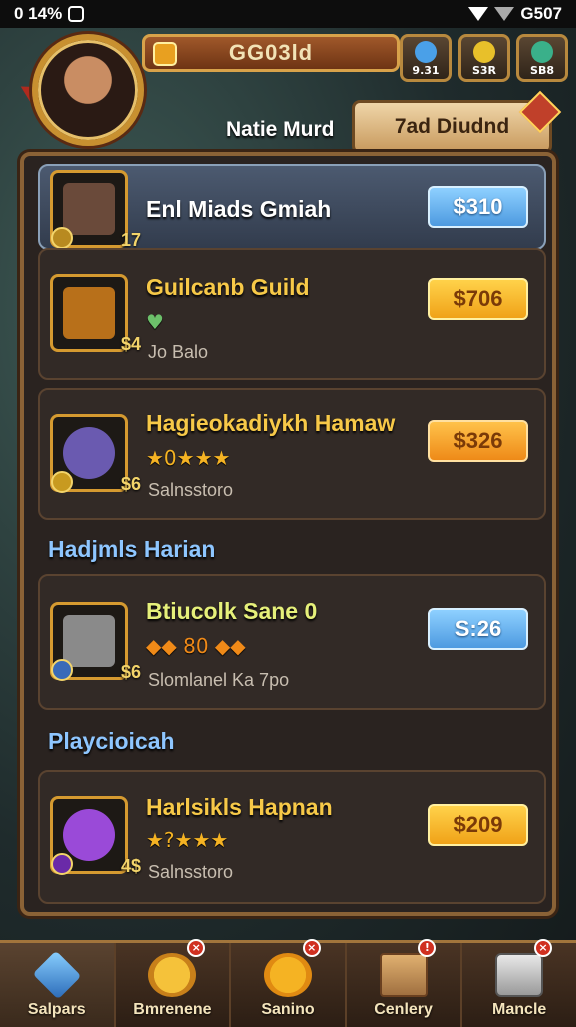  I want to click on resource-blue: 9.31, so click(426, 58).